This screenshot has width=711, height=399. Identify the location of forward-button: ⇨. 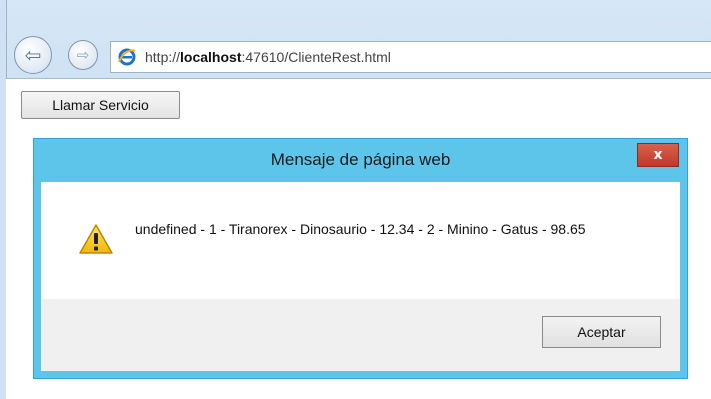
(83, 55).